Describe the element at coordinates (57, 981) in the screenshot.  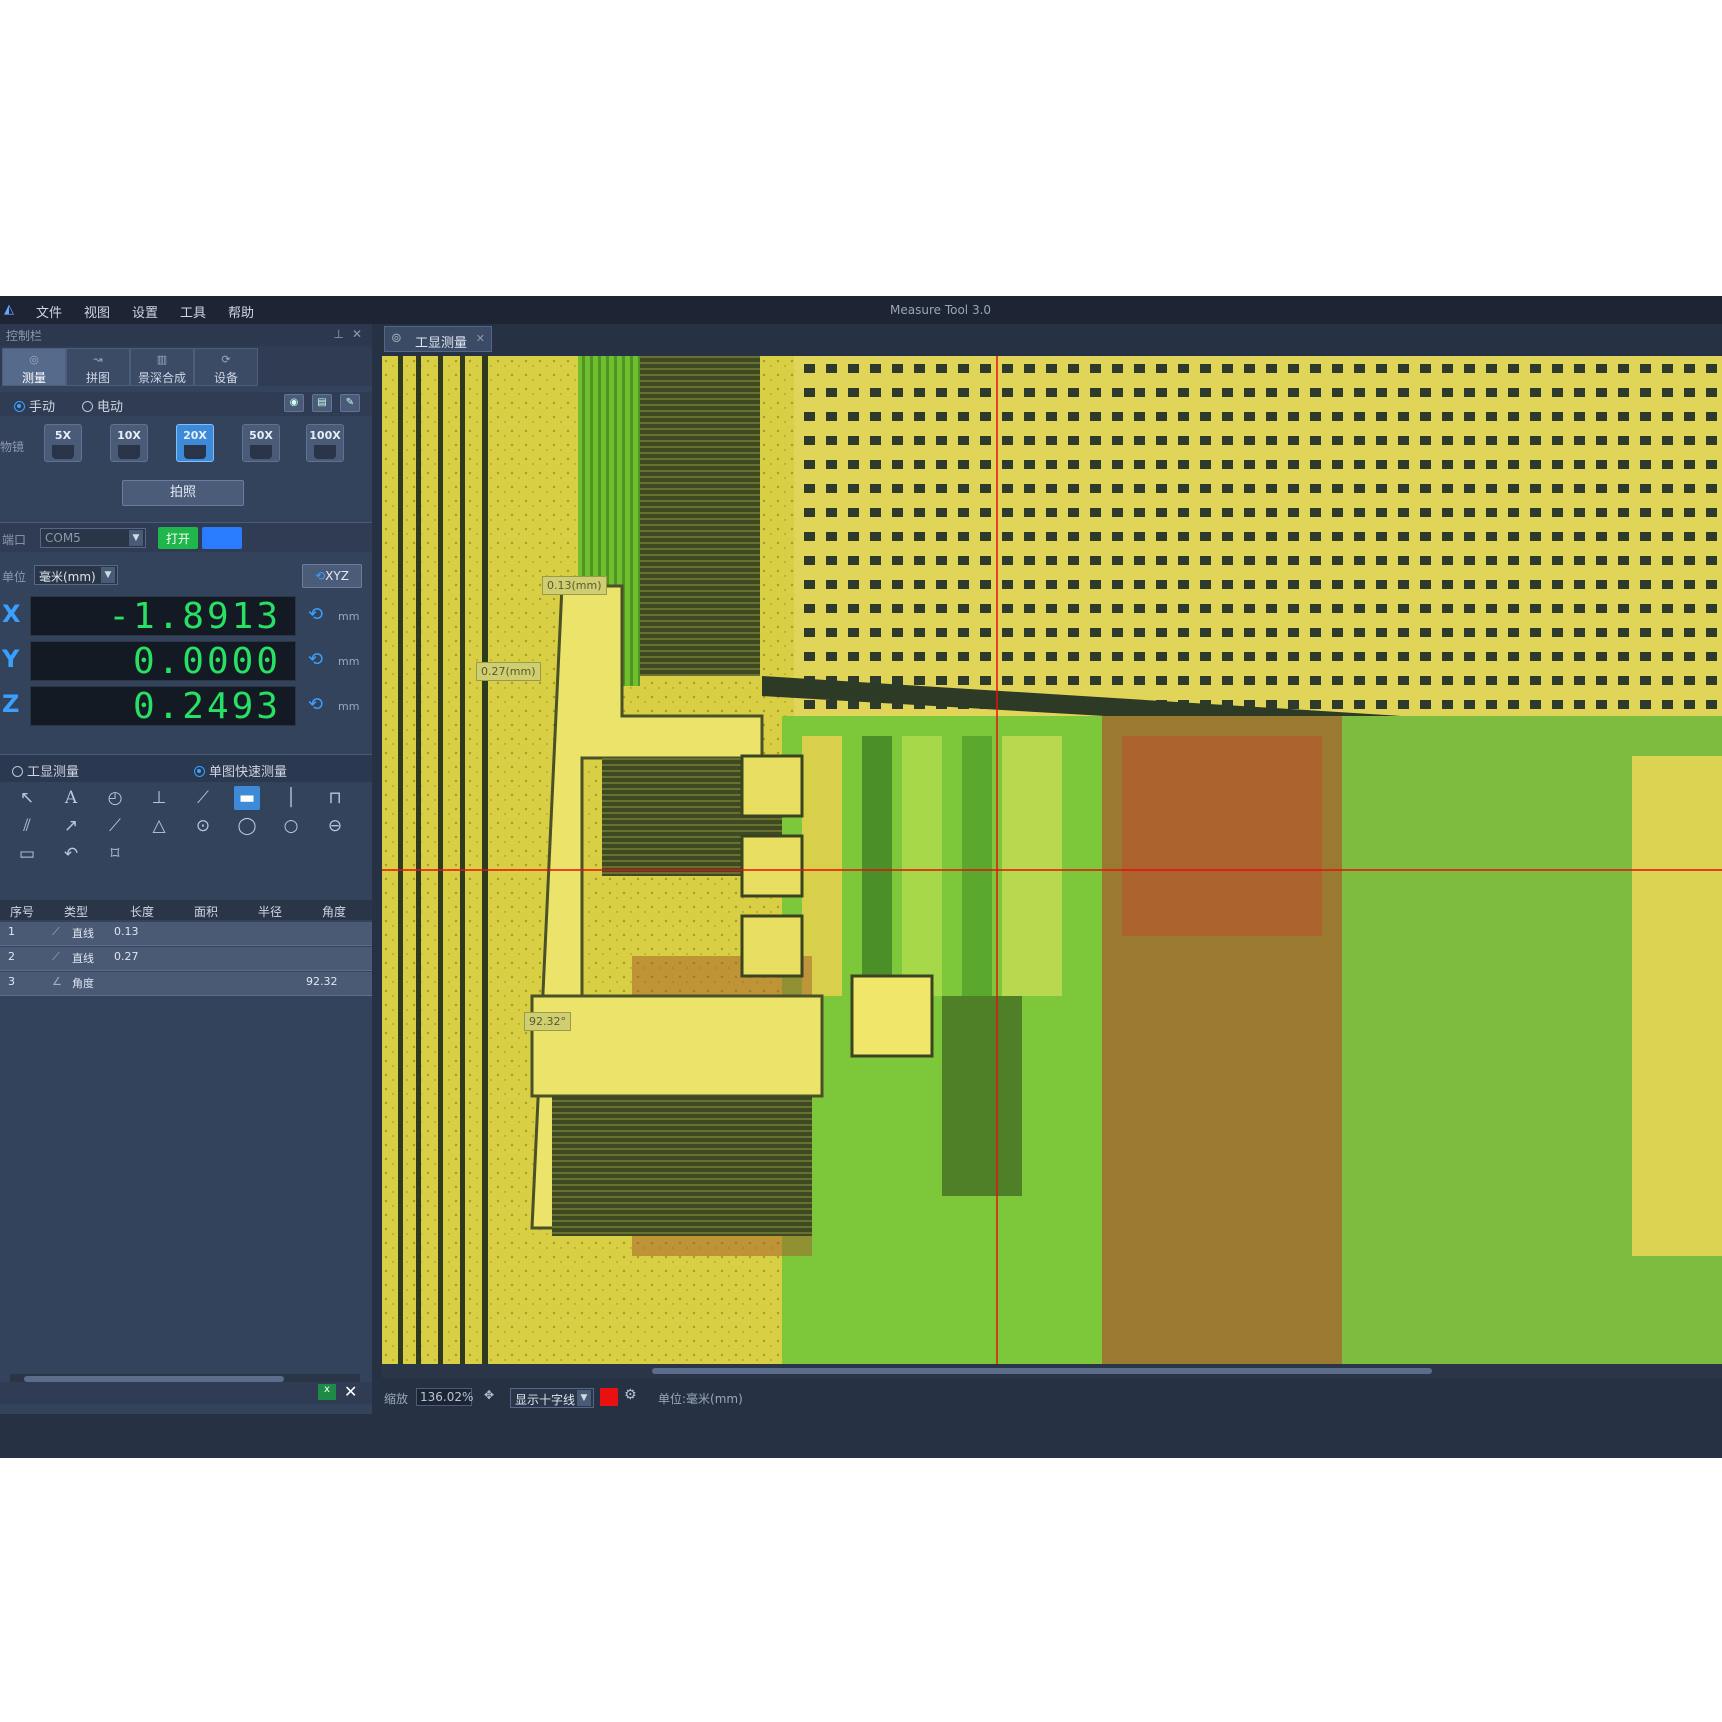
I see `angle-type-icon: ∠` at that location.